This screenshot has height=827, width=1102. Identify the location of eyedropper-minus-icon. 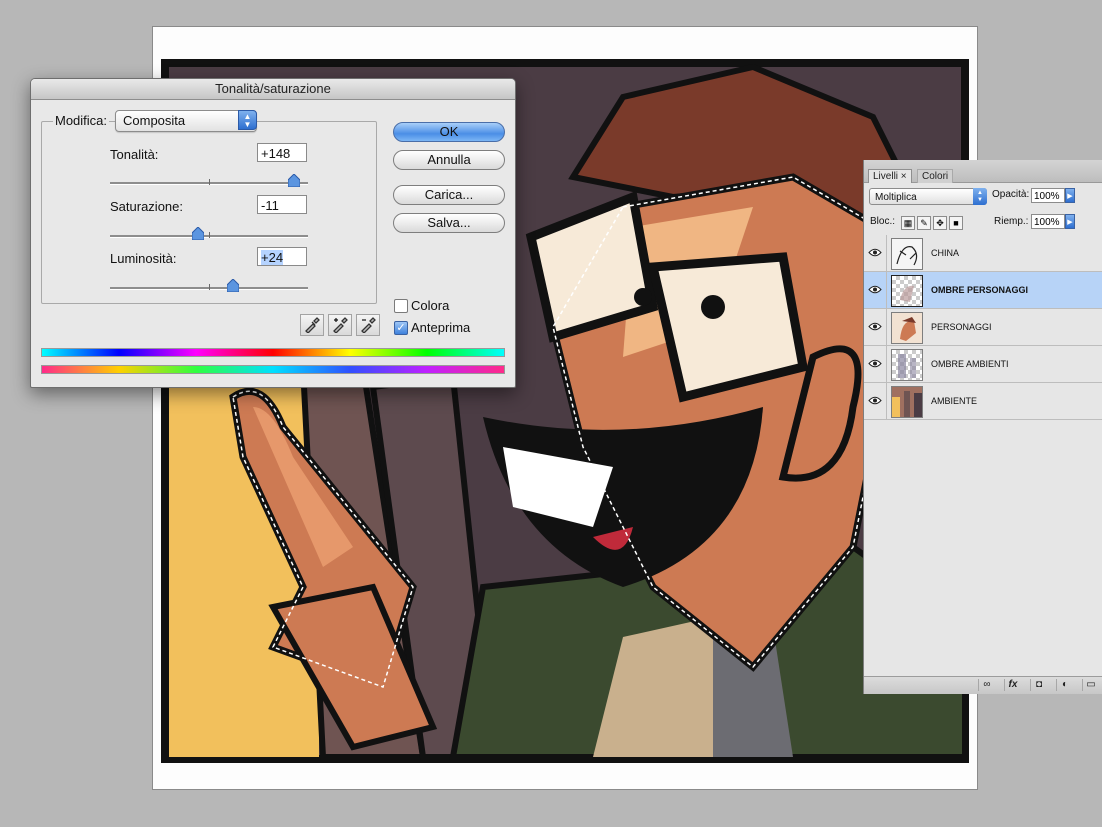
(368, 325).